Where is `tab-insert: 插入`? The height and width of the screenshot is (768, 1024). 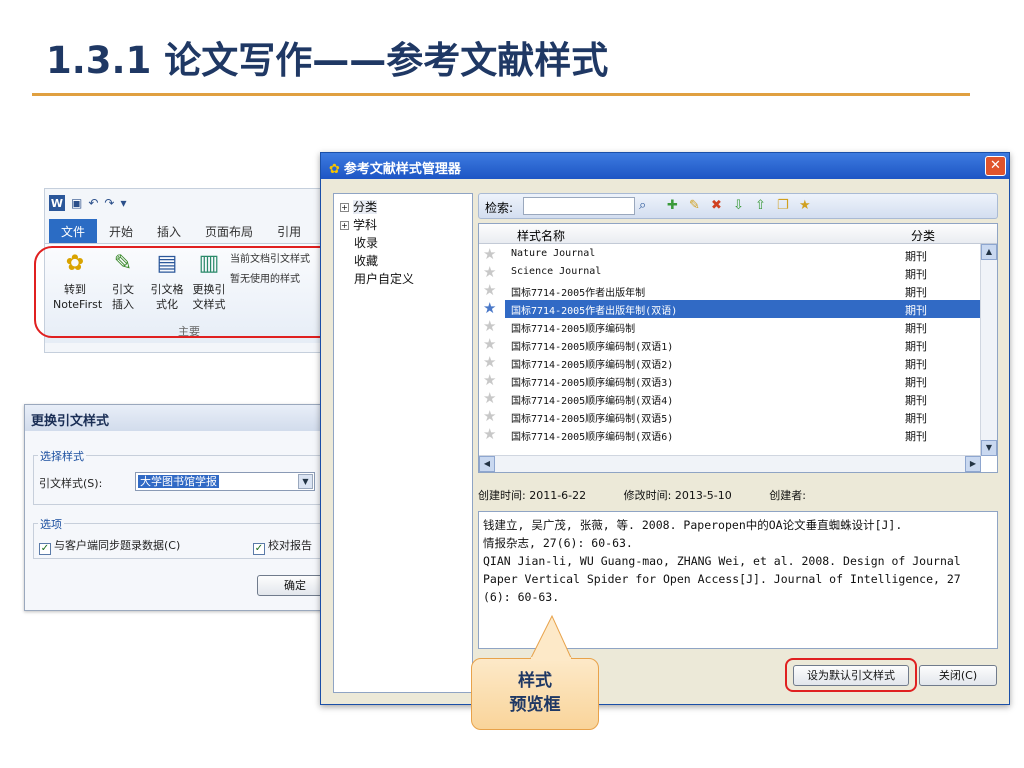 tab-insert: 插入 is located at coordinates (169, 231).